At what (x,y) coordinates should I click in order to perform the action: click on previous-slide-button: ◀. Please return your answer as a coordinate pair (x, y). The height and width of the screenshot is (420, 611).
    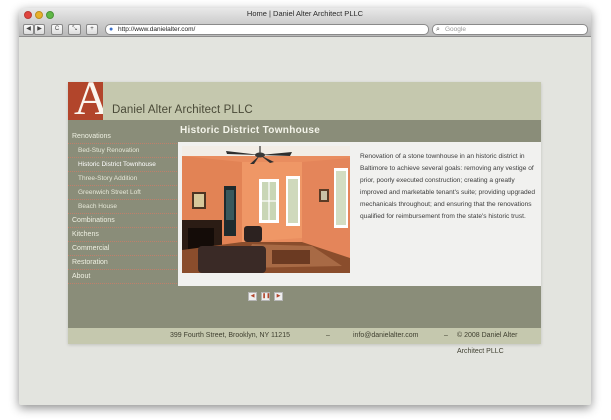
    Looking at the image, I should click on (252, 296).